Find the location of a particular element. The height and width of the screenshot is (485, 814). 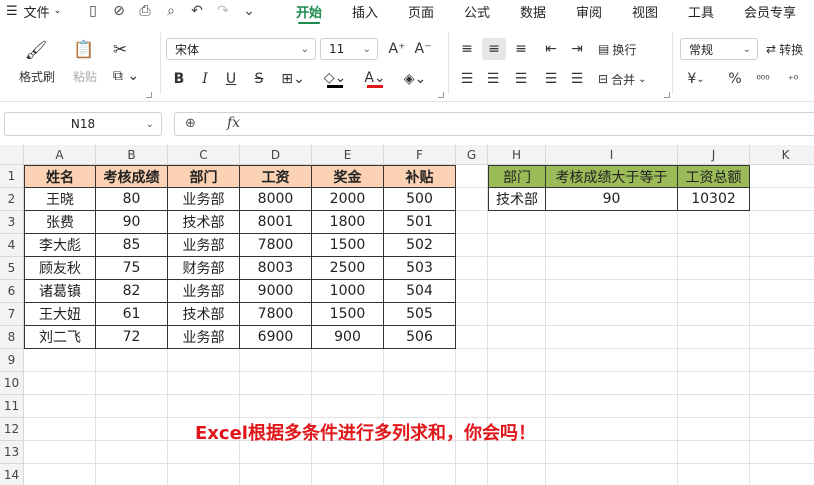

cell-h9 is located at coordinates (517, 360).